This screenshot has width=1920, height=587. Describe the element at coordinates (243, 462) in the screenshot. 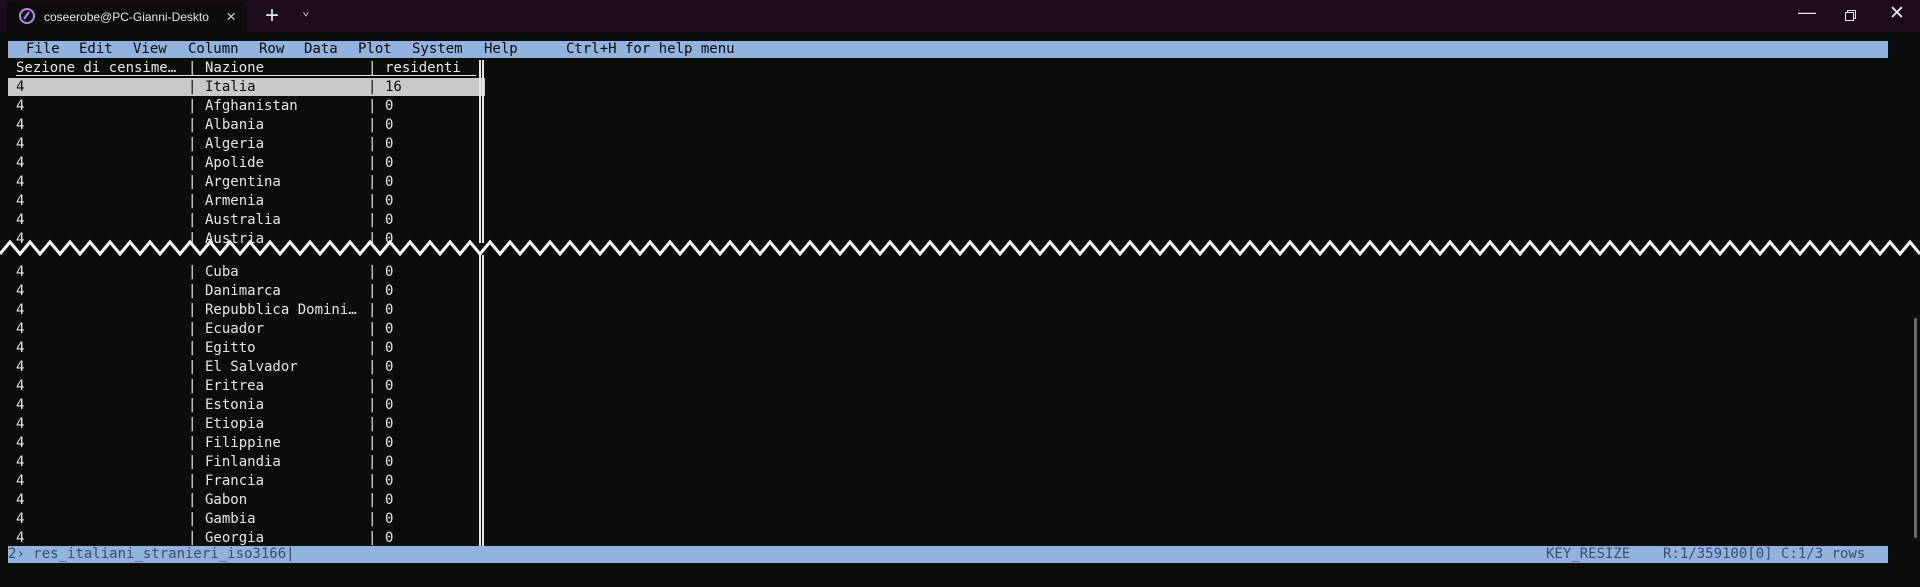

I see `cell-nazione: Finlandia` at that location.